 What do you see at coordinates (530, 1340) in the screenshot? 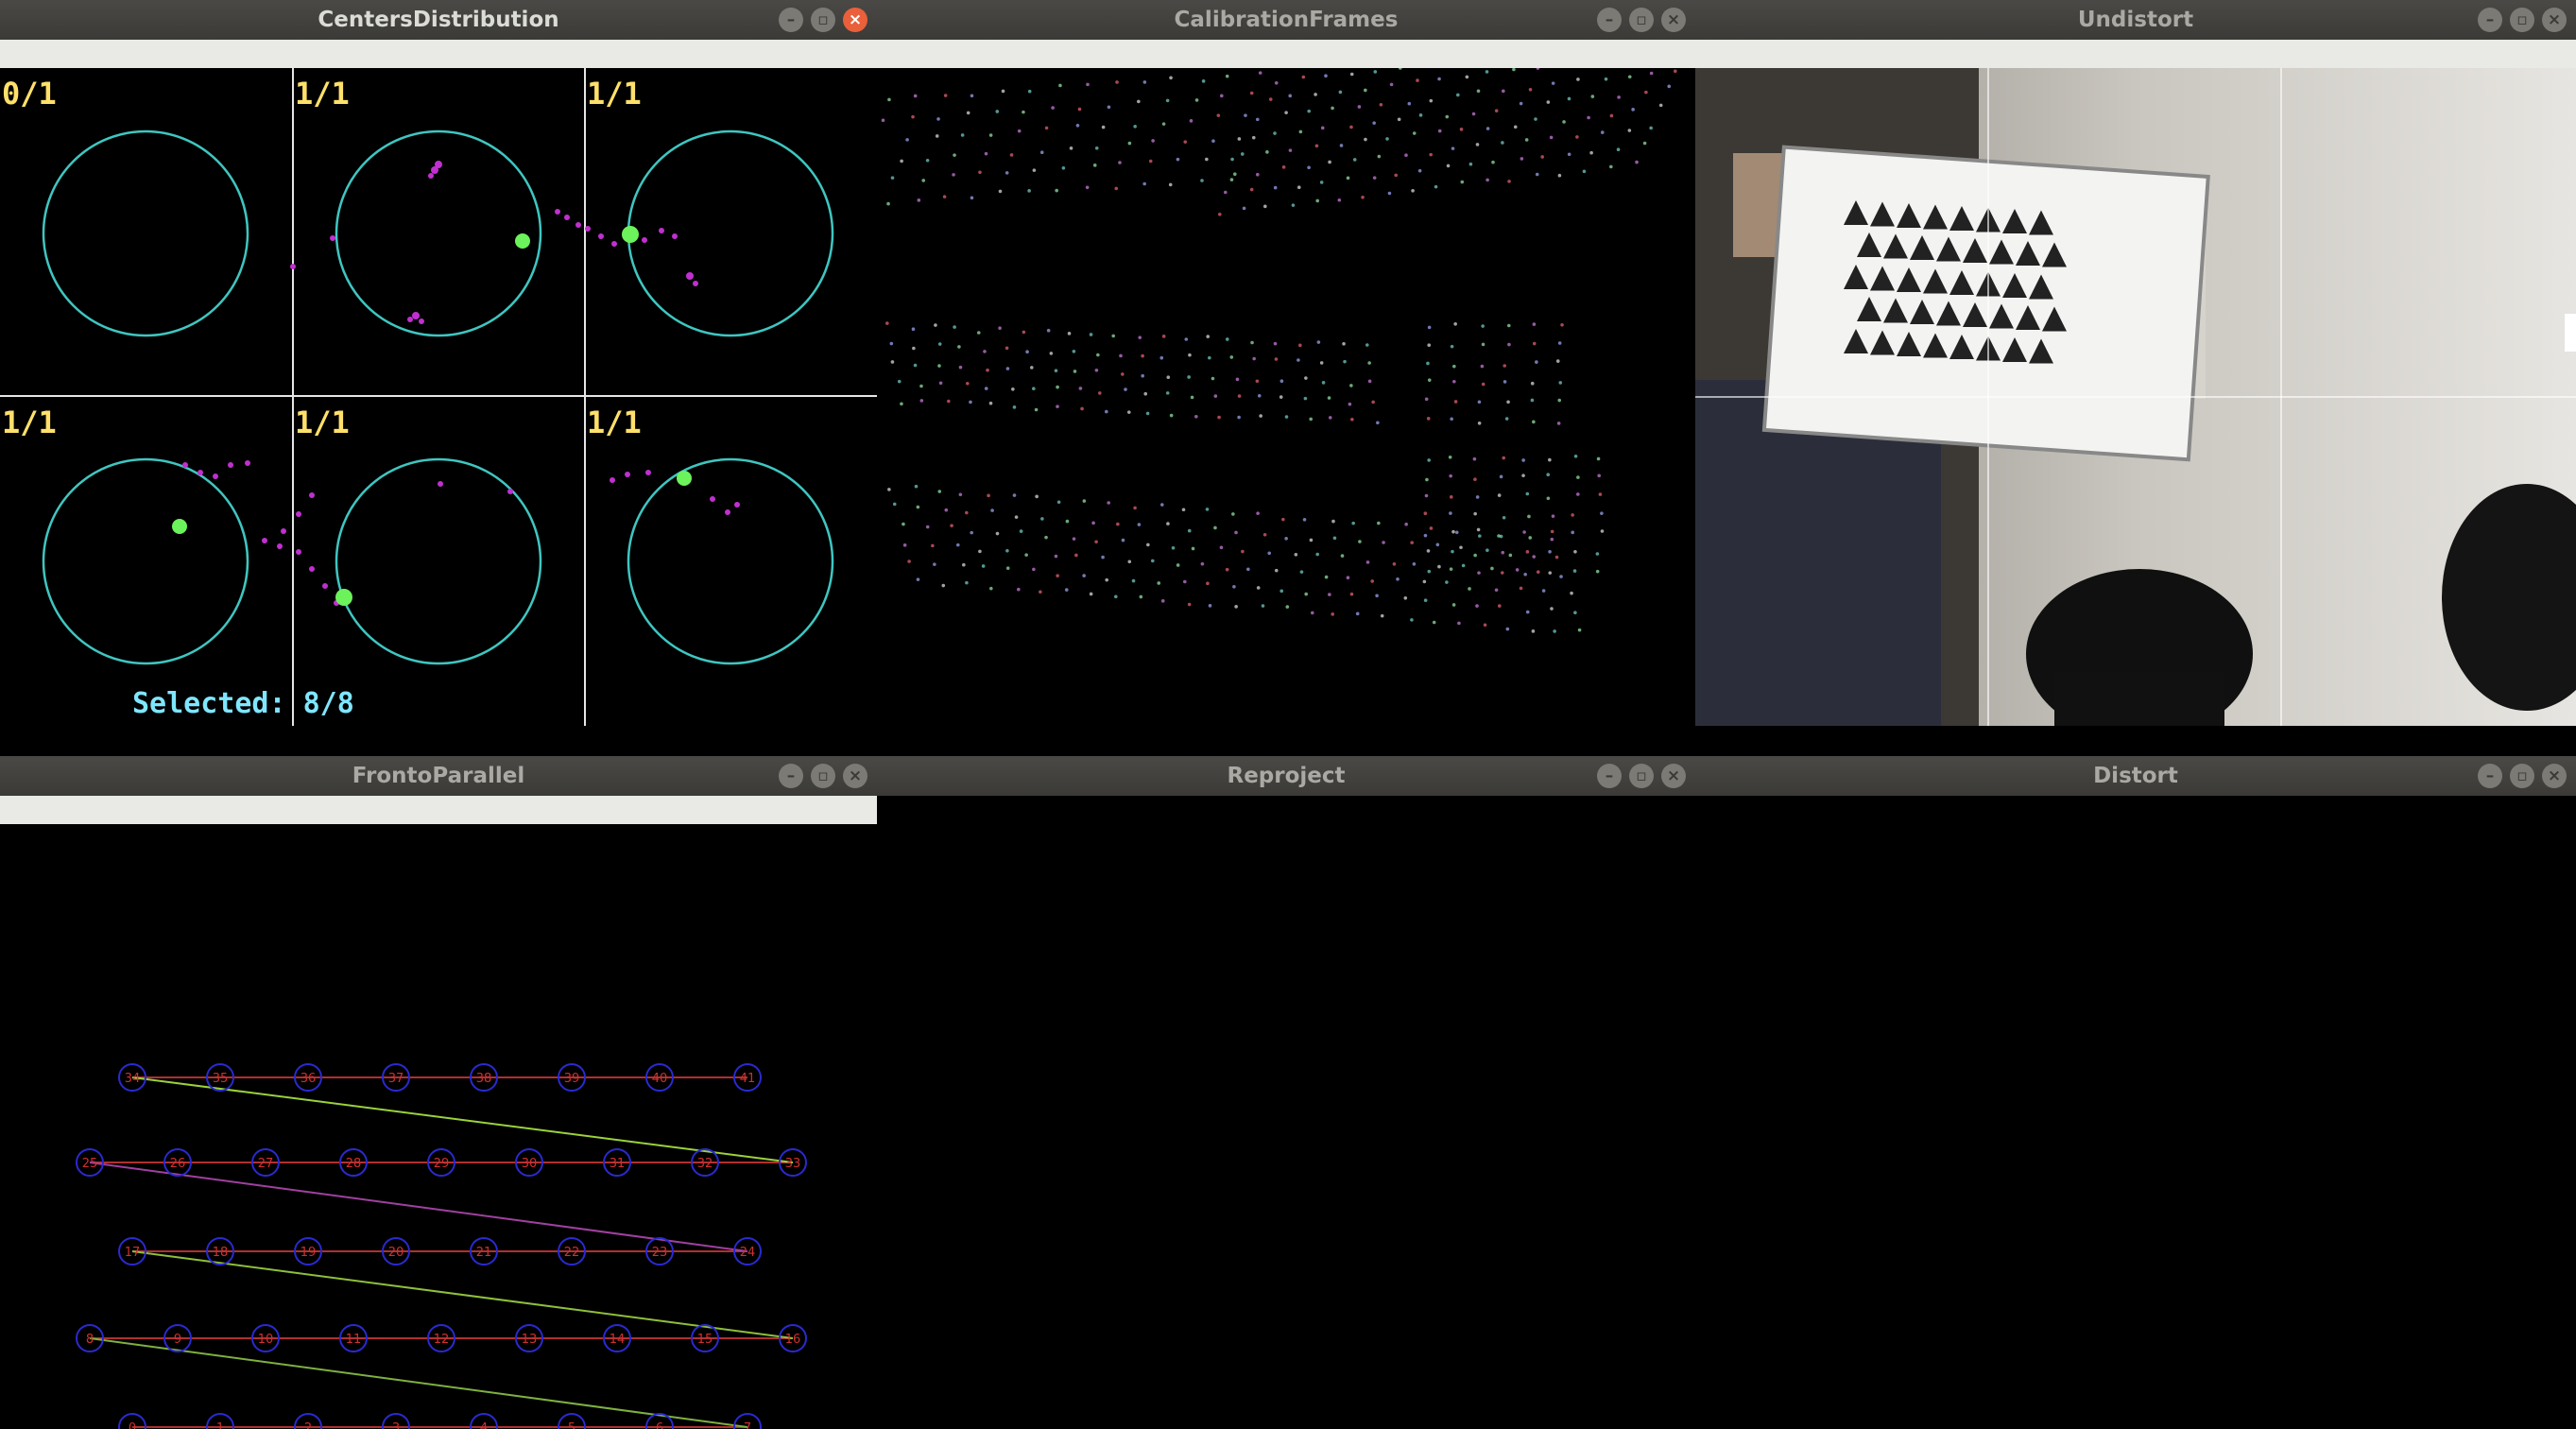
I see `pattern-point-index: 13` at bounding box center [530, 1340].